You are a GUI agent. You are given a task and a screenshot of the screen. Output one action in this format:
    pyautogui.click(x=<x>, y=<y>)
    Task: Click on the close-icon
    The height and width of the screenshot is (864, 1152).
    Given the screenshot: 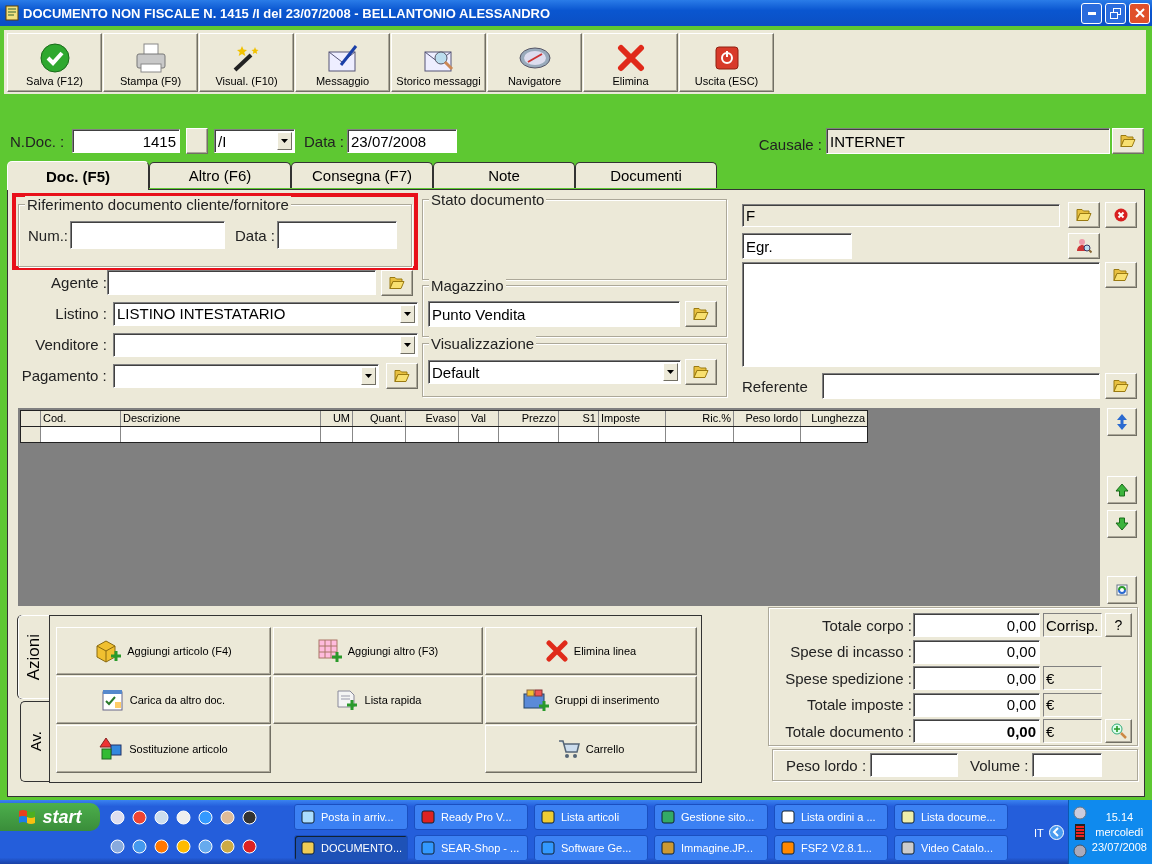 What is the action you would take?
    pyautogui.click(x=1139, y=13)
    